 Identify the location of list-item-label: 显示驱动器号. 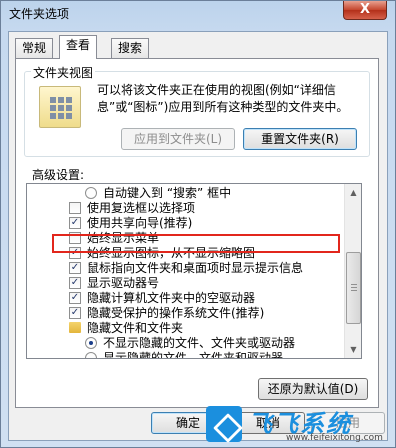
(123, 283).